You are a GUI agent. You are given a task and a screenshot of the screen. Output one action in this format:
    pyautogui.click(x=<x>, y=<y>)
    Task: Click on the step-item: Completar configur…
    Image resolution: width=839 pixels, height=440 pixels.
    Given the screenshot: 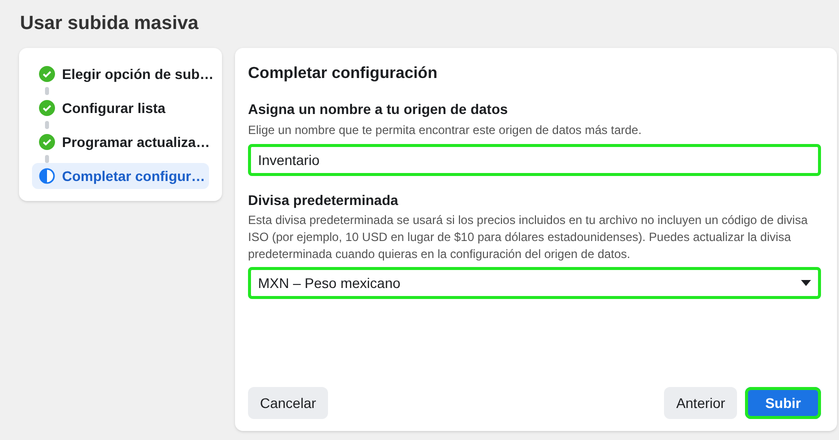 What is the action you would take?
    pyautogui.click(x=120, y=176)
    